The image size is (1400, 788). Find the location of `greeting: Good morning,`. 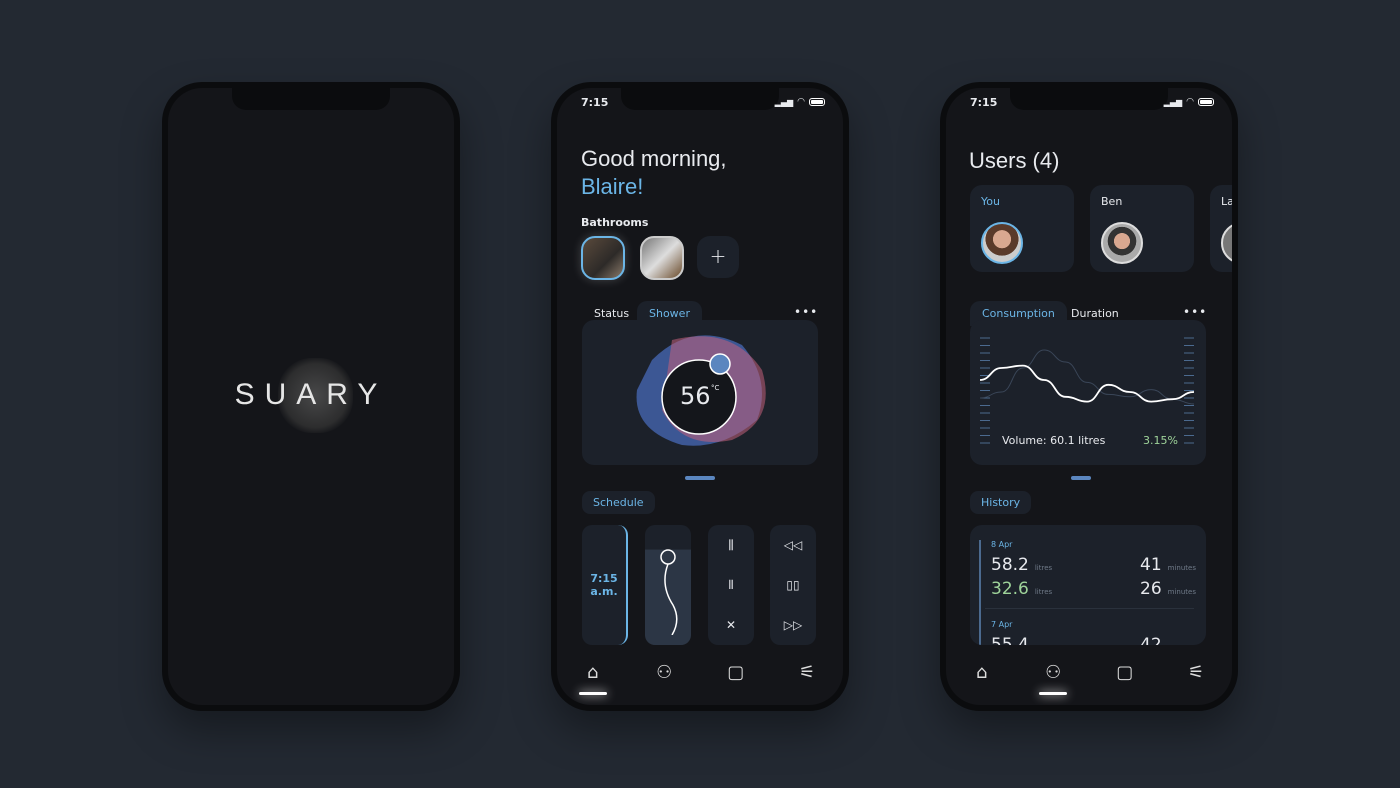

greeting: Good morning, is located at coordinates (654, 158).